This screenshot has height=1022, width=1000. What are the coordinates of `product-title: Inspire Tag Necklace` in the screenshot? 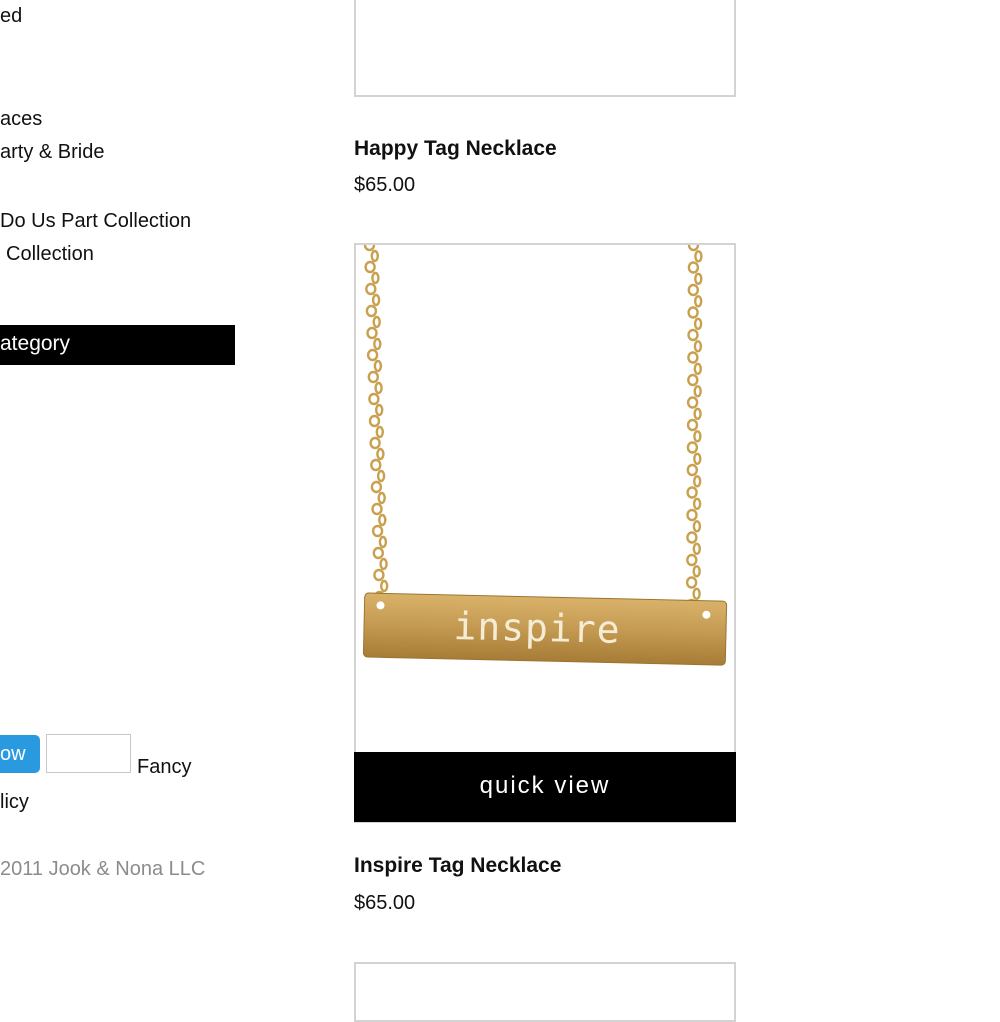 It's located at (457, 866).